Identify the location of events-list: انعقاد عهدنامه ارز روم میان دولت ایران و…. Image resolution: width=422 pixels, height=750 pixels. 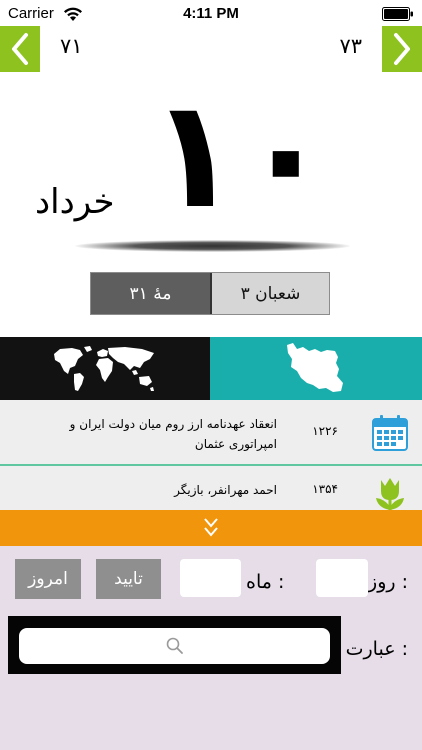
(211, 455).